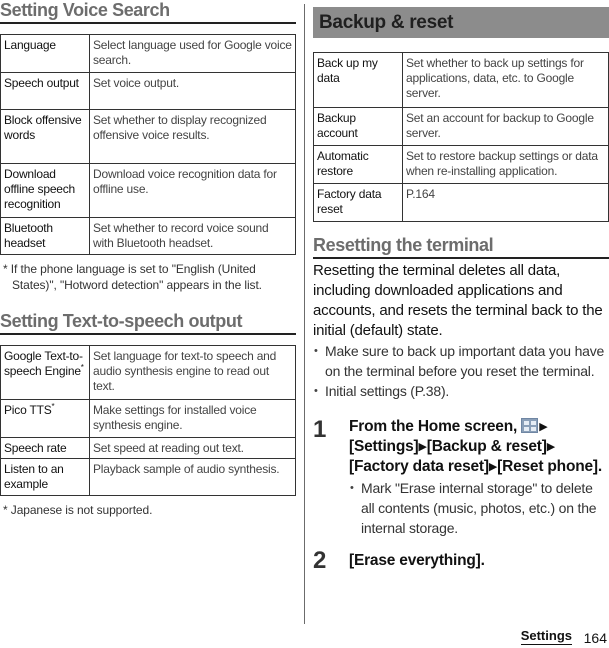  What do you see at coordinates (45, 190) in the screenshot?
I see `setting-name: Download offline speech recognition` at bounding box center [45, 190].